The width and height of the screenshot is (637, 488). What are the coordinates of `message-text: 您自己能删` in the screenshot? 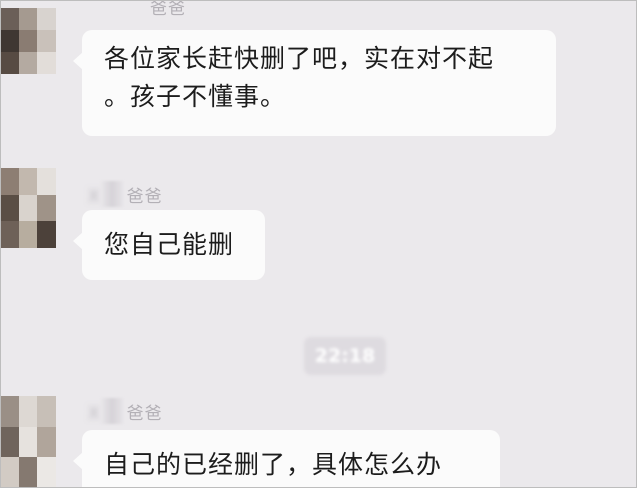 It's located at (169, 244).